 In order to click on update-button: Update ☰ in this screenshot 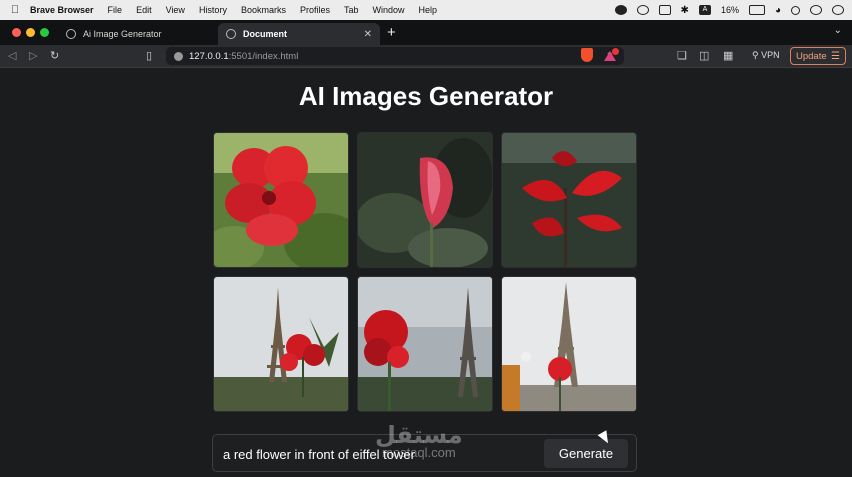, I will do `click(818, 56)`.